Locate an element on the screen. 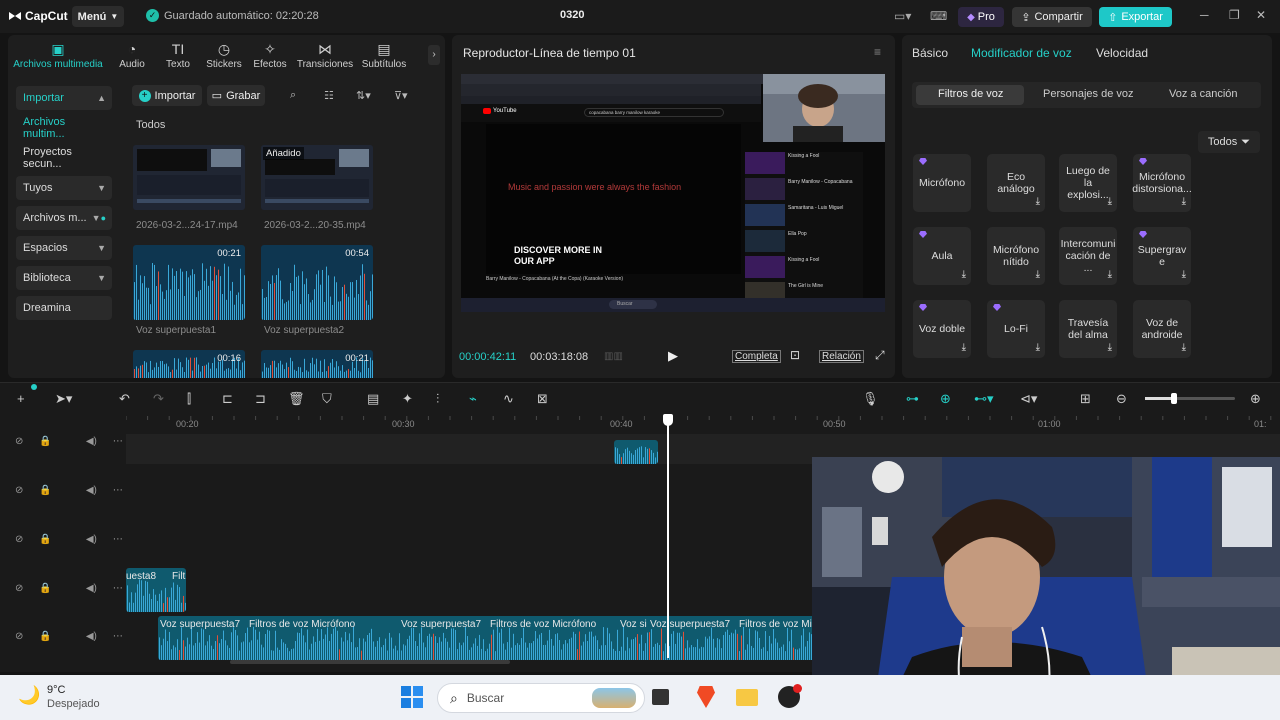 The width and height of the screenshot is (1280, 720). microphone-icon: 🎙 is located at coordinates (870, 399).